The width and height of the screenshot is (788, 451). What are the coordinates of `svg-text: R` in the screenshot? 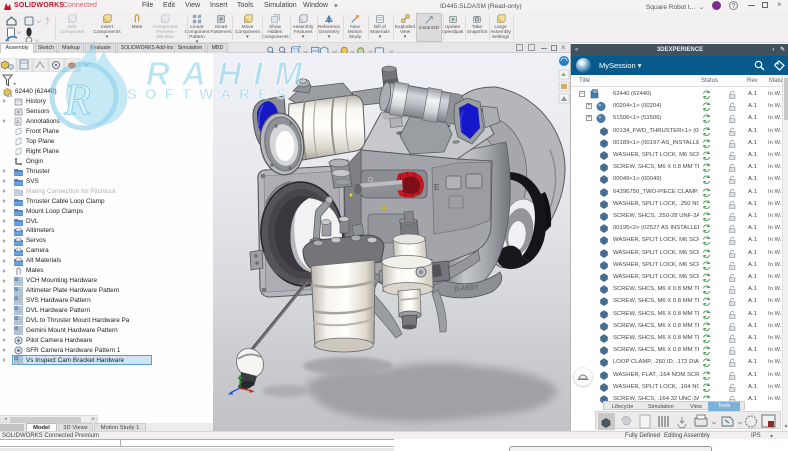 It's located at (77, 99).